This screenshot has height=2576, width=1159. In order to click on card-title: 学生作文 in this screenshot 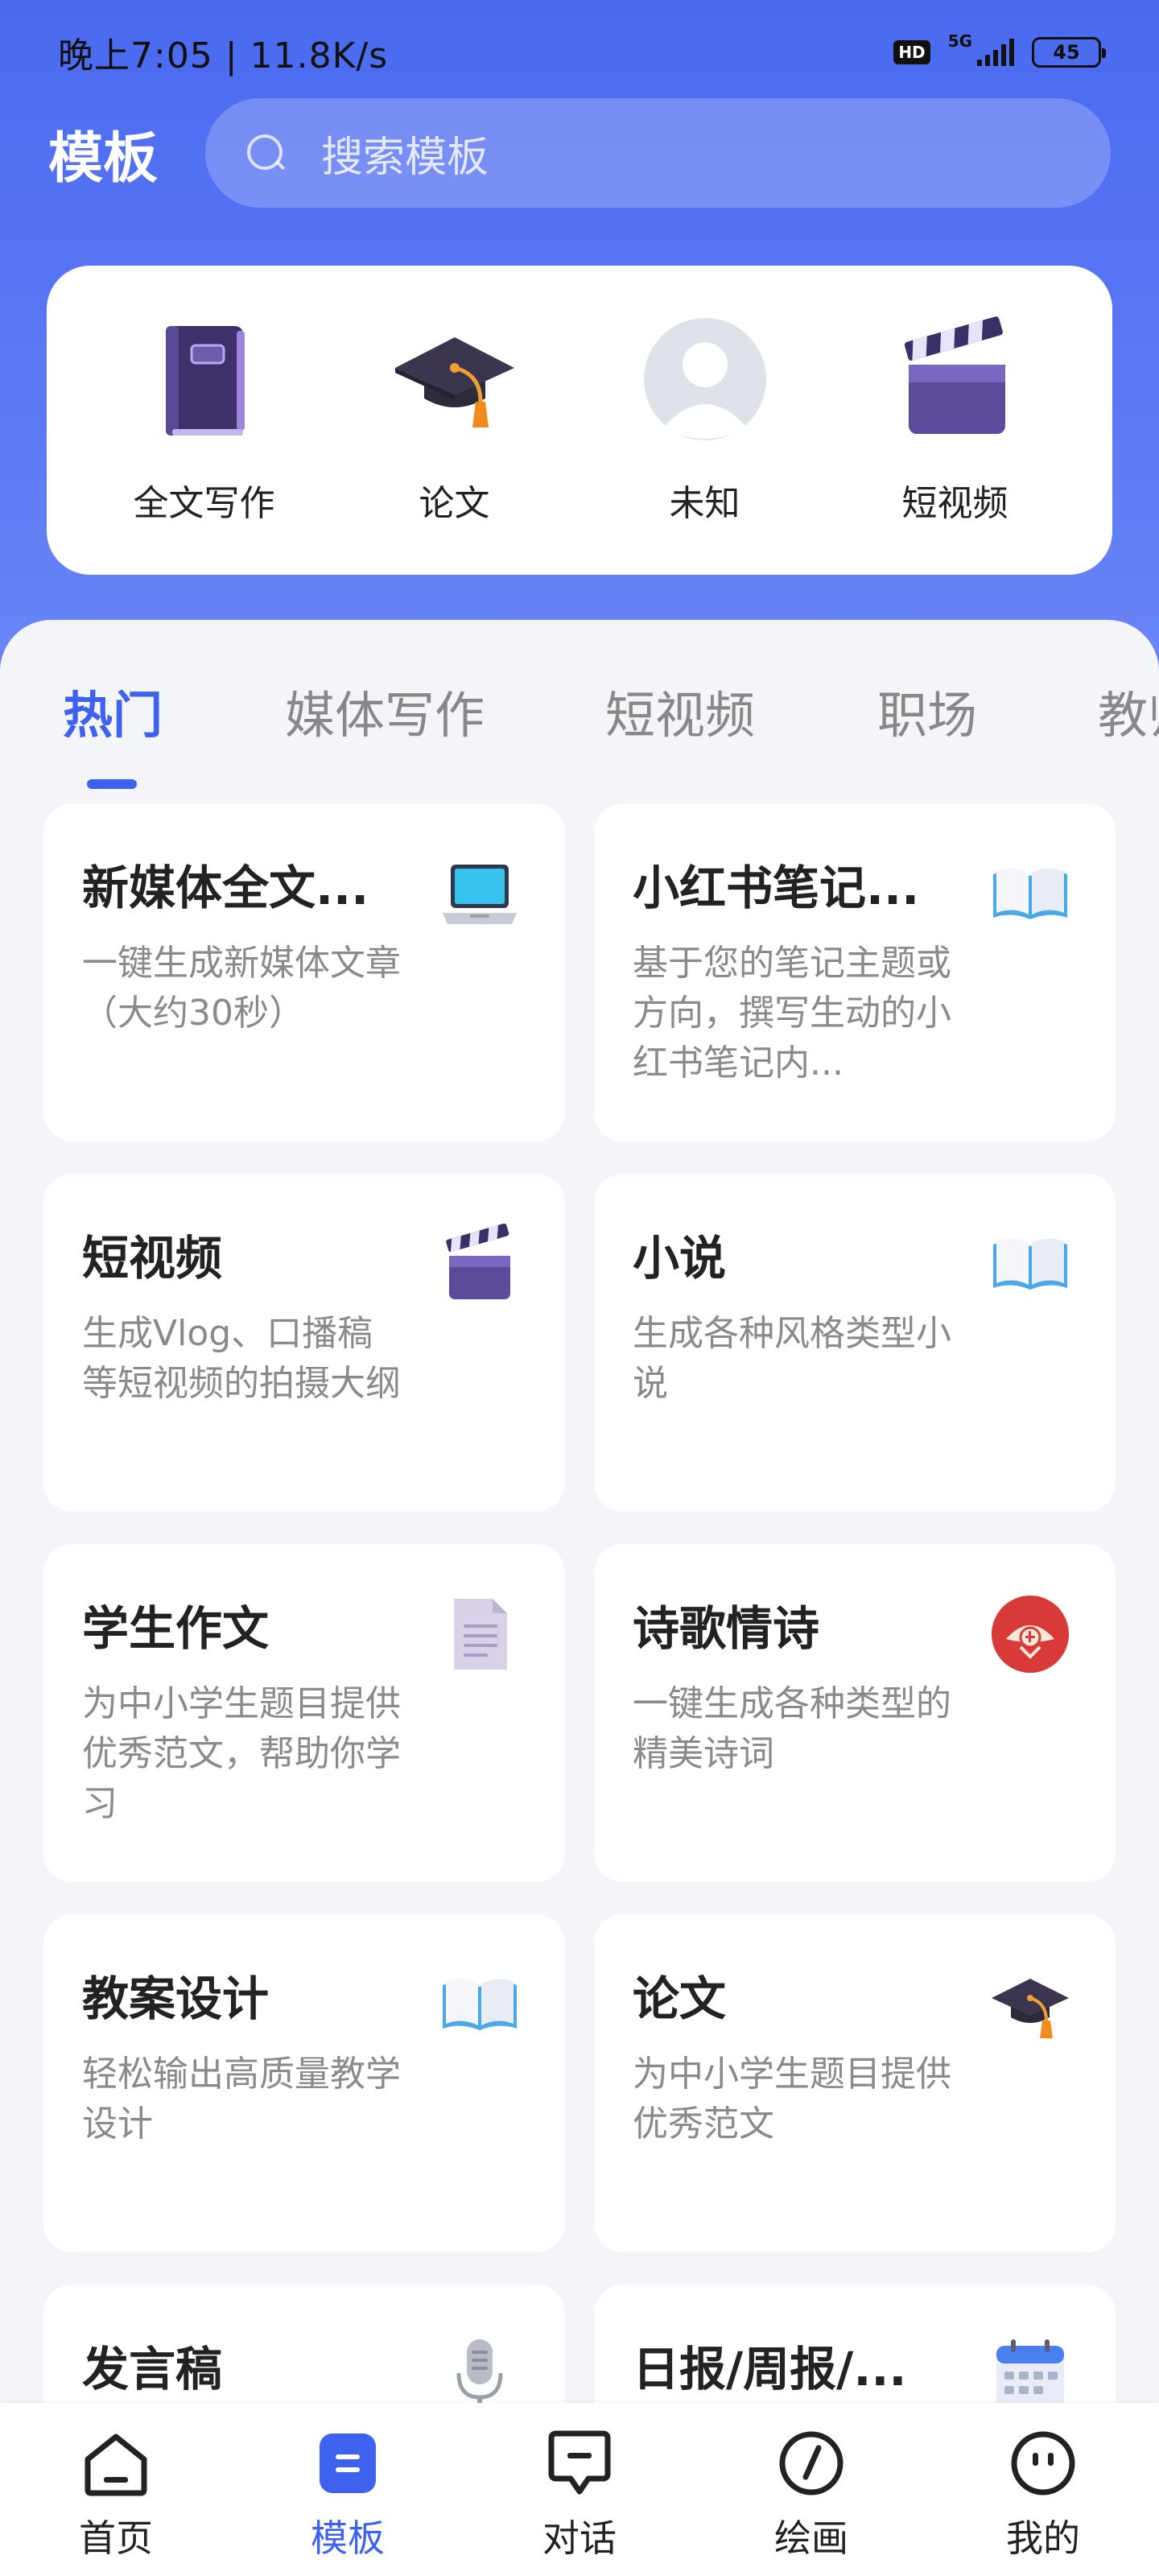, I will do `click(176, 1628)`.